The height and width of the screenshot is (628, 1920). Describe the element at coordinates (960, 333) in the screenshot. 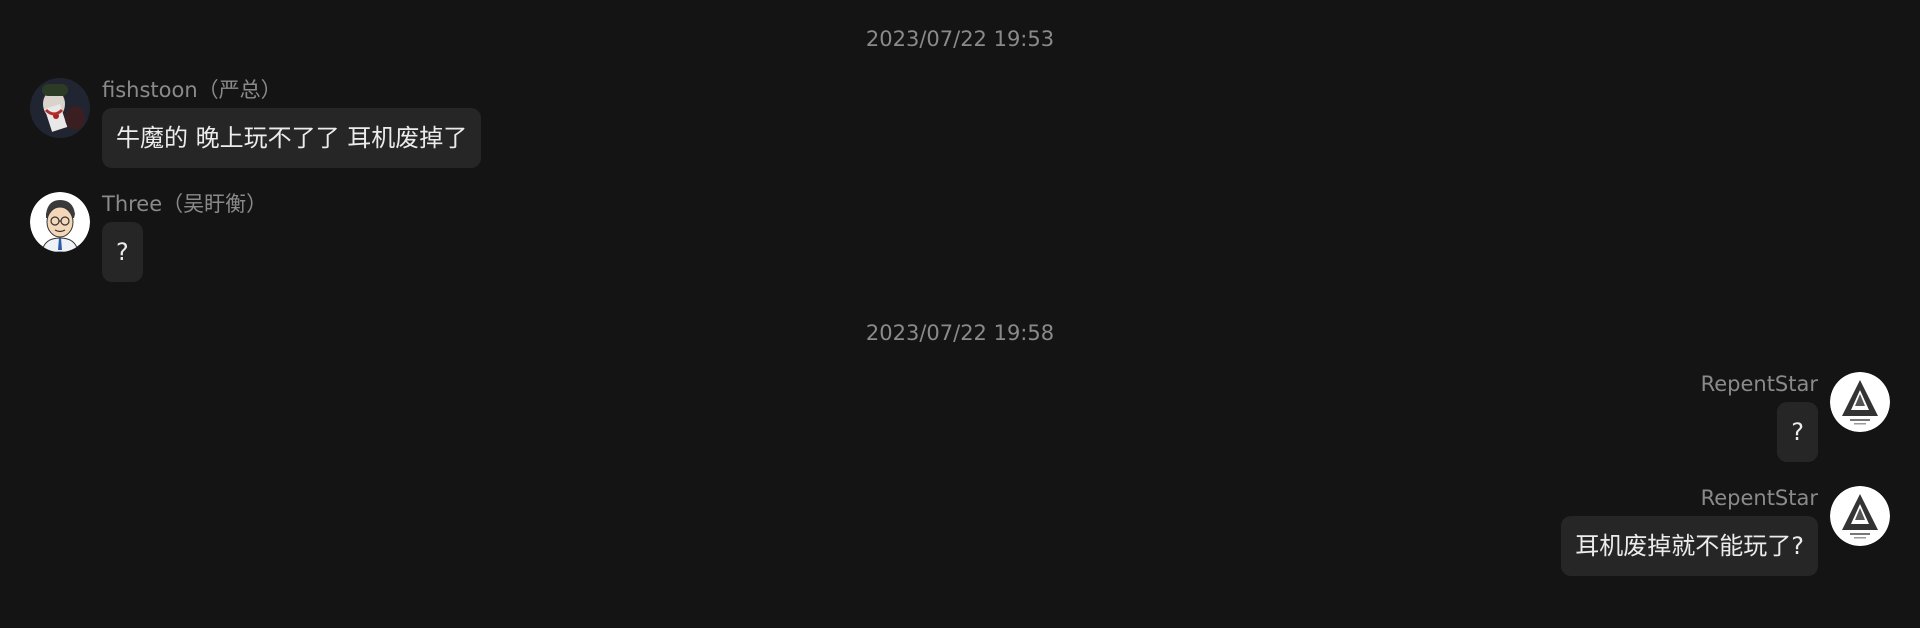

I see `timestamp-divider: 2023/07/22 19:58` at that location.